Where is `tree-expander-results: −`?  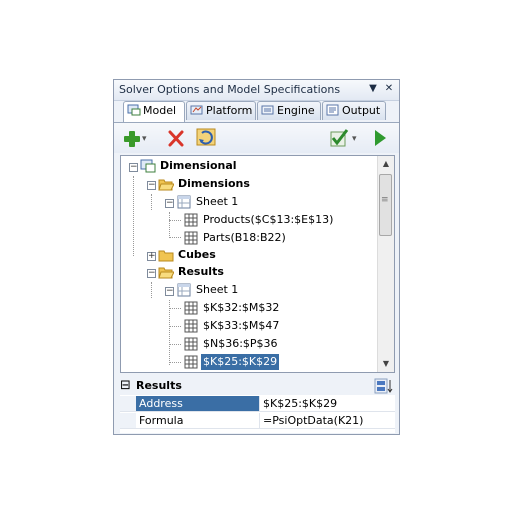
tree-expander-results: − is located at coordinates (151, 273).